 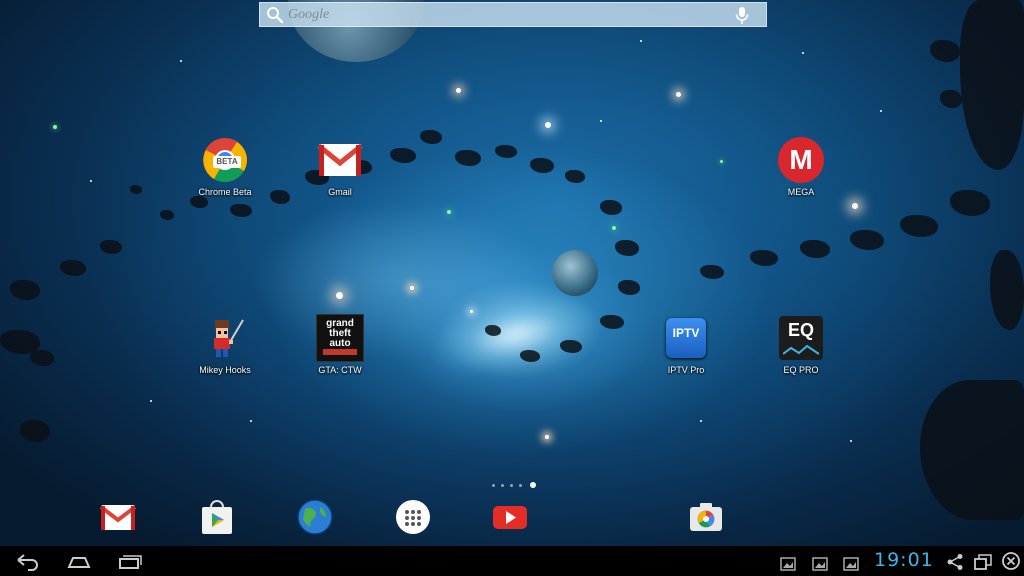 I want to click on app-drawer-button, so click(x=413, y=517).